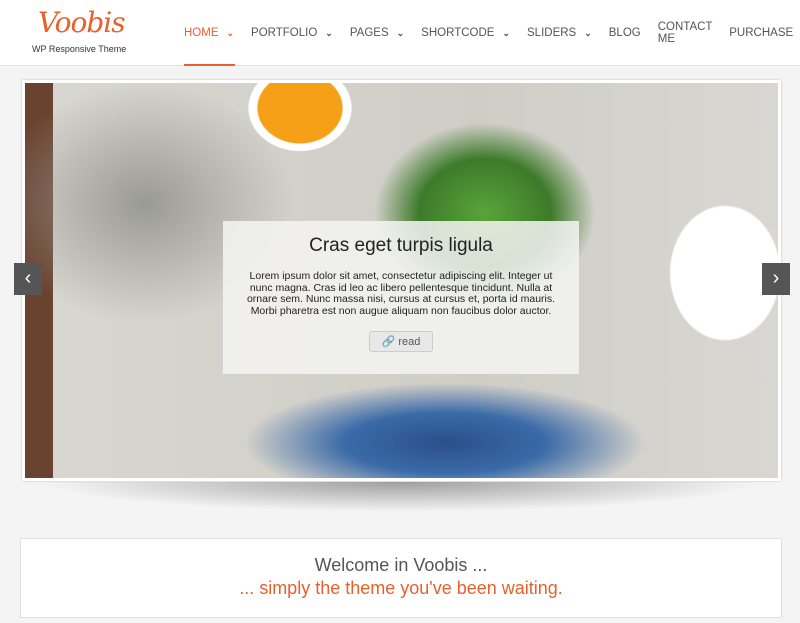 Image resolution: width=800 pixels, height=623 pixels. I want to click on nav-portfolio: PORTFOLIO ⌄, so click(292, 33).